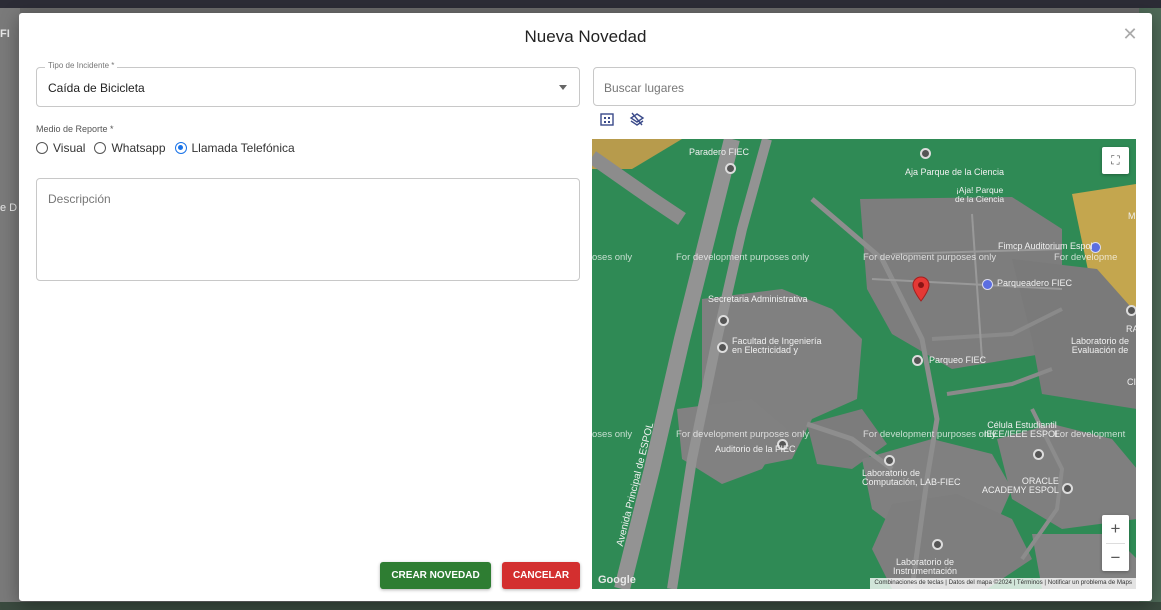  Describe the element at coordinates (1100, 345) in the screenshot. I see `map-label: Laboratorio de Evaluación de` at that location.